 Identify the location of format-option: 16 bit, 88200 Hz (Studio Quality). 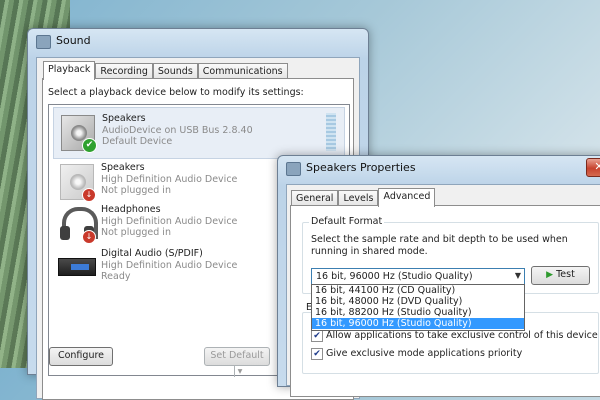
(418, 312).